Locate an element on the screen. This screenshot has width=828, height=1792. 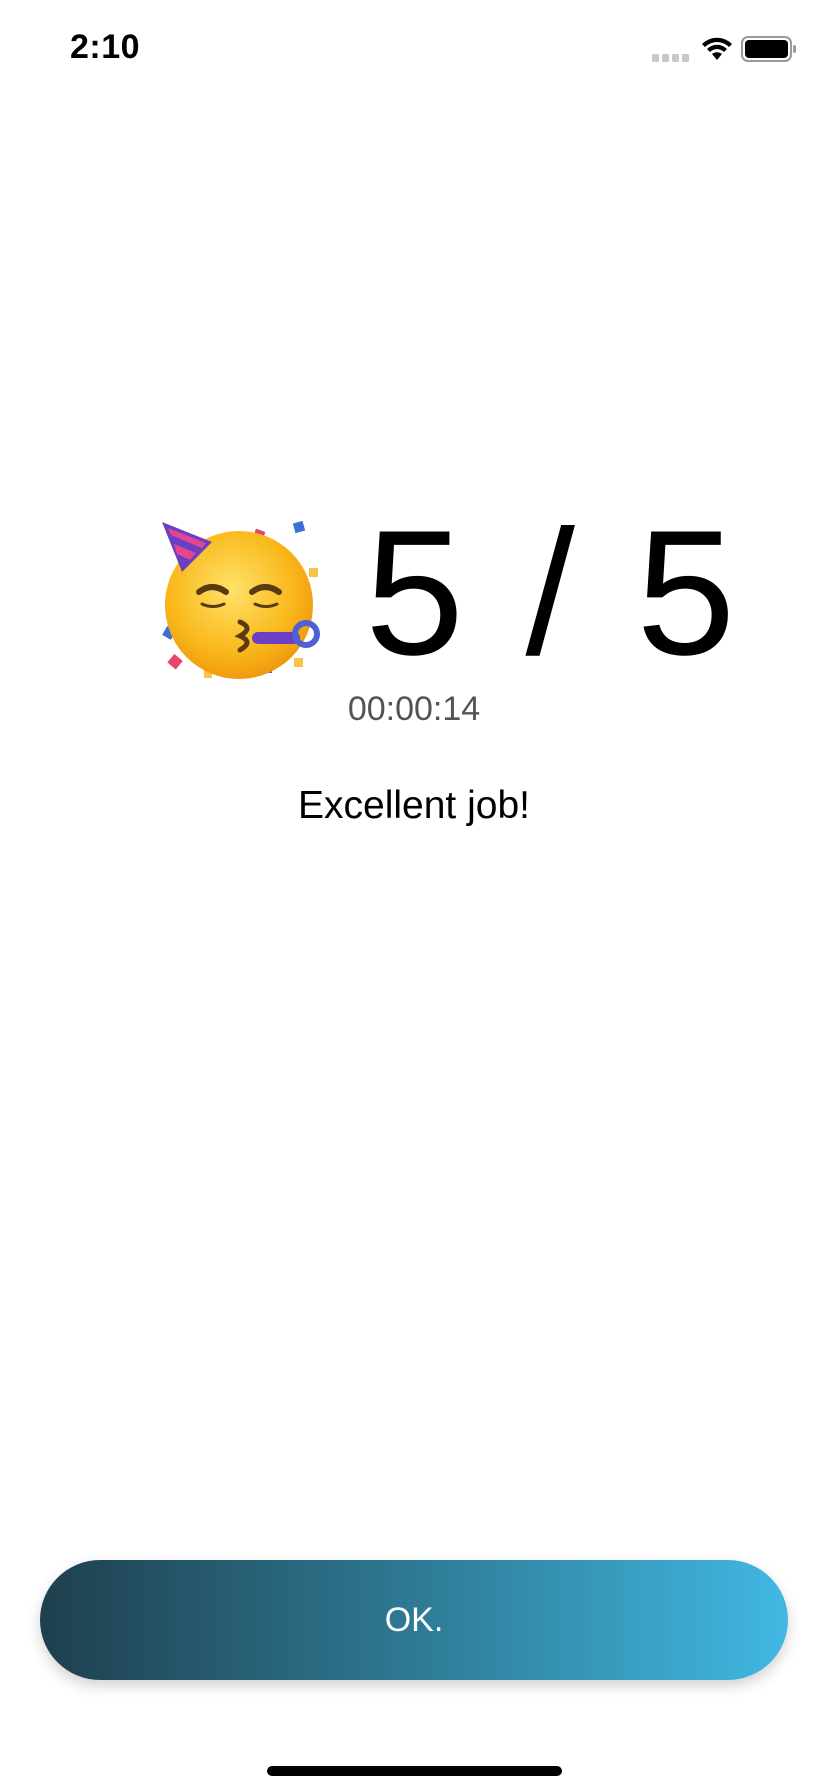
score-row: 5 / 5 is located at coordinates (414, 592).